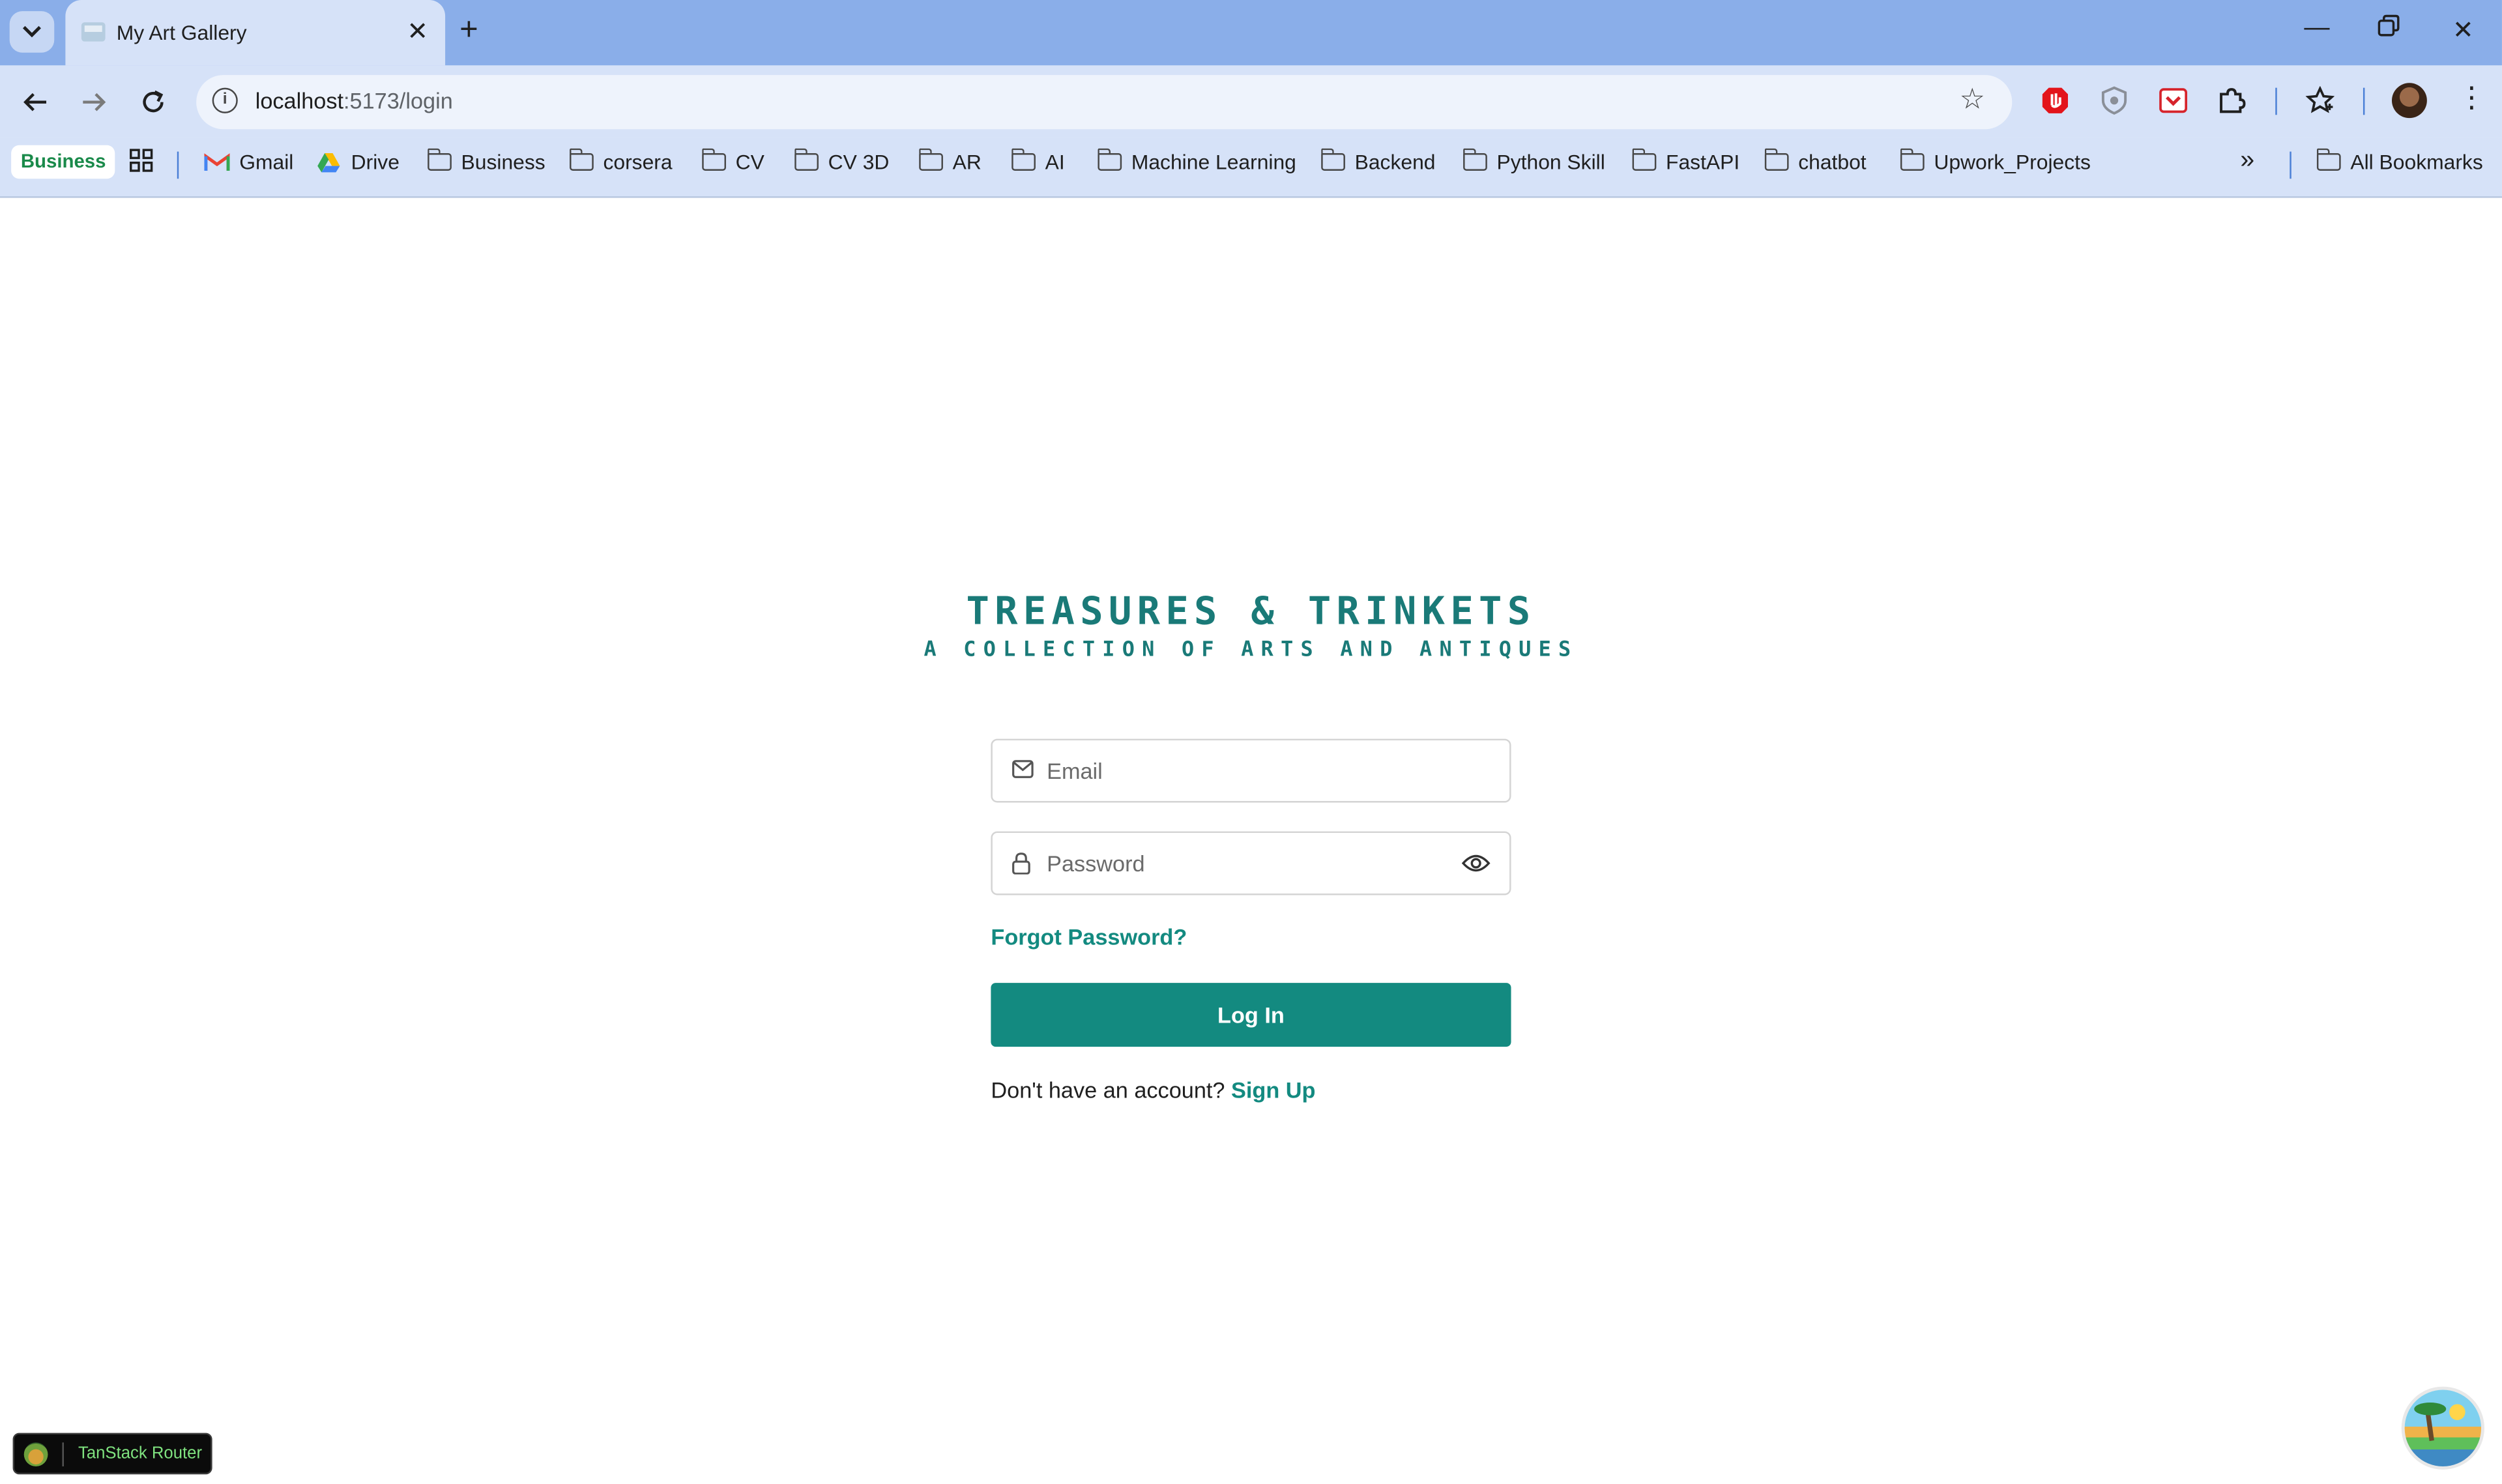 This screenshot has height=1484, width=2502. Describe the element at coordinates (2472, 98) in the screenshot. I see `browser-menu-icon: ⋮` at that location.